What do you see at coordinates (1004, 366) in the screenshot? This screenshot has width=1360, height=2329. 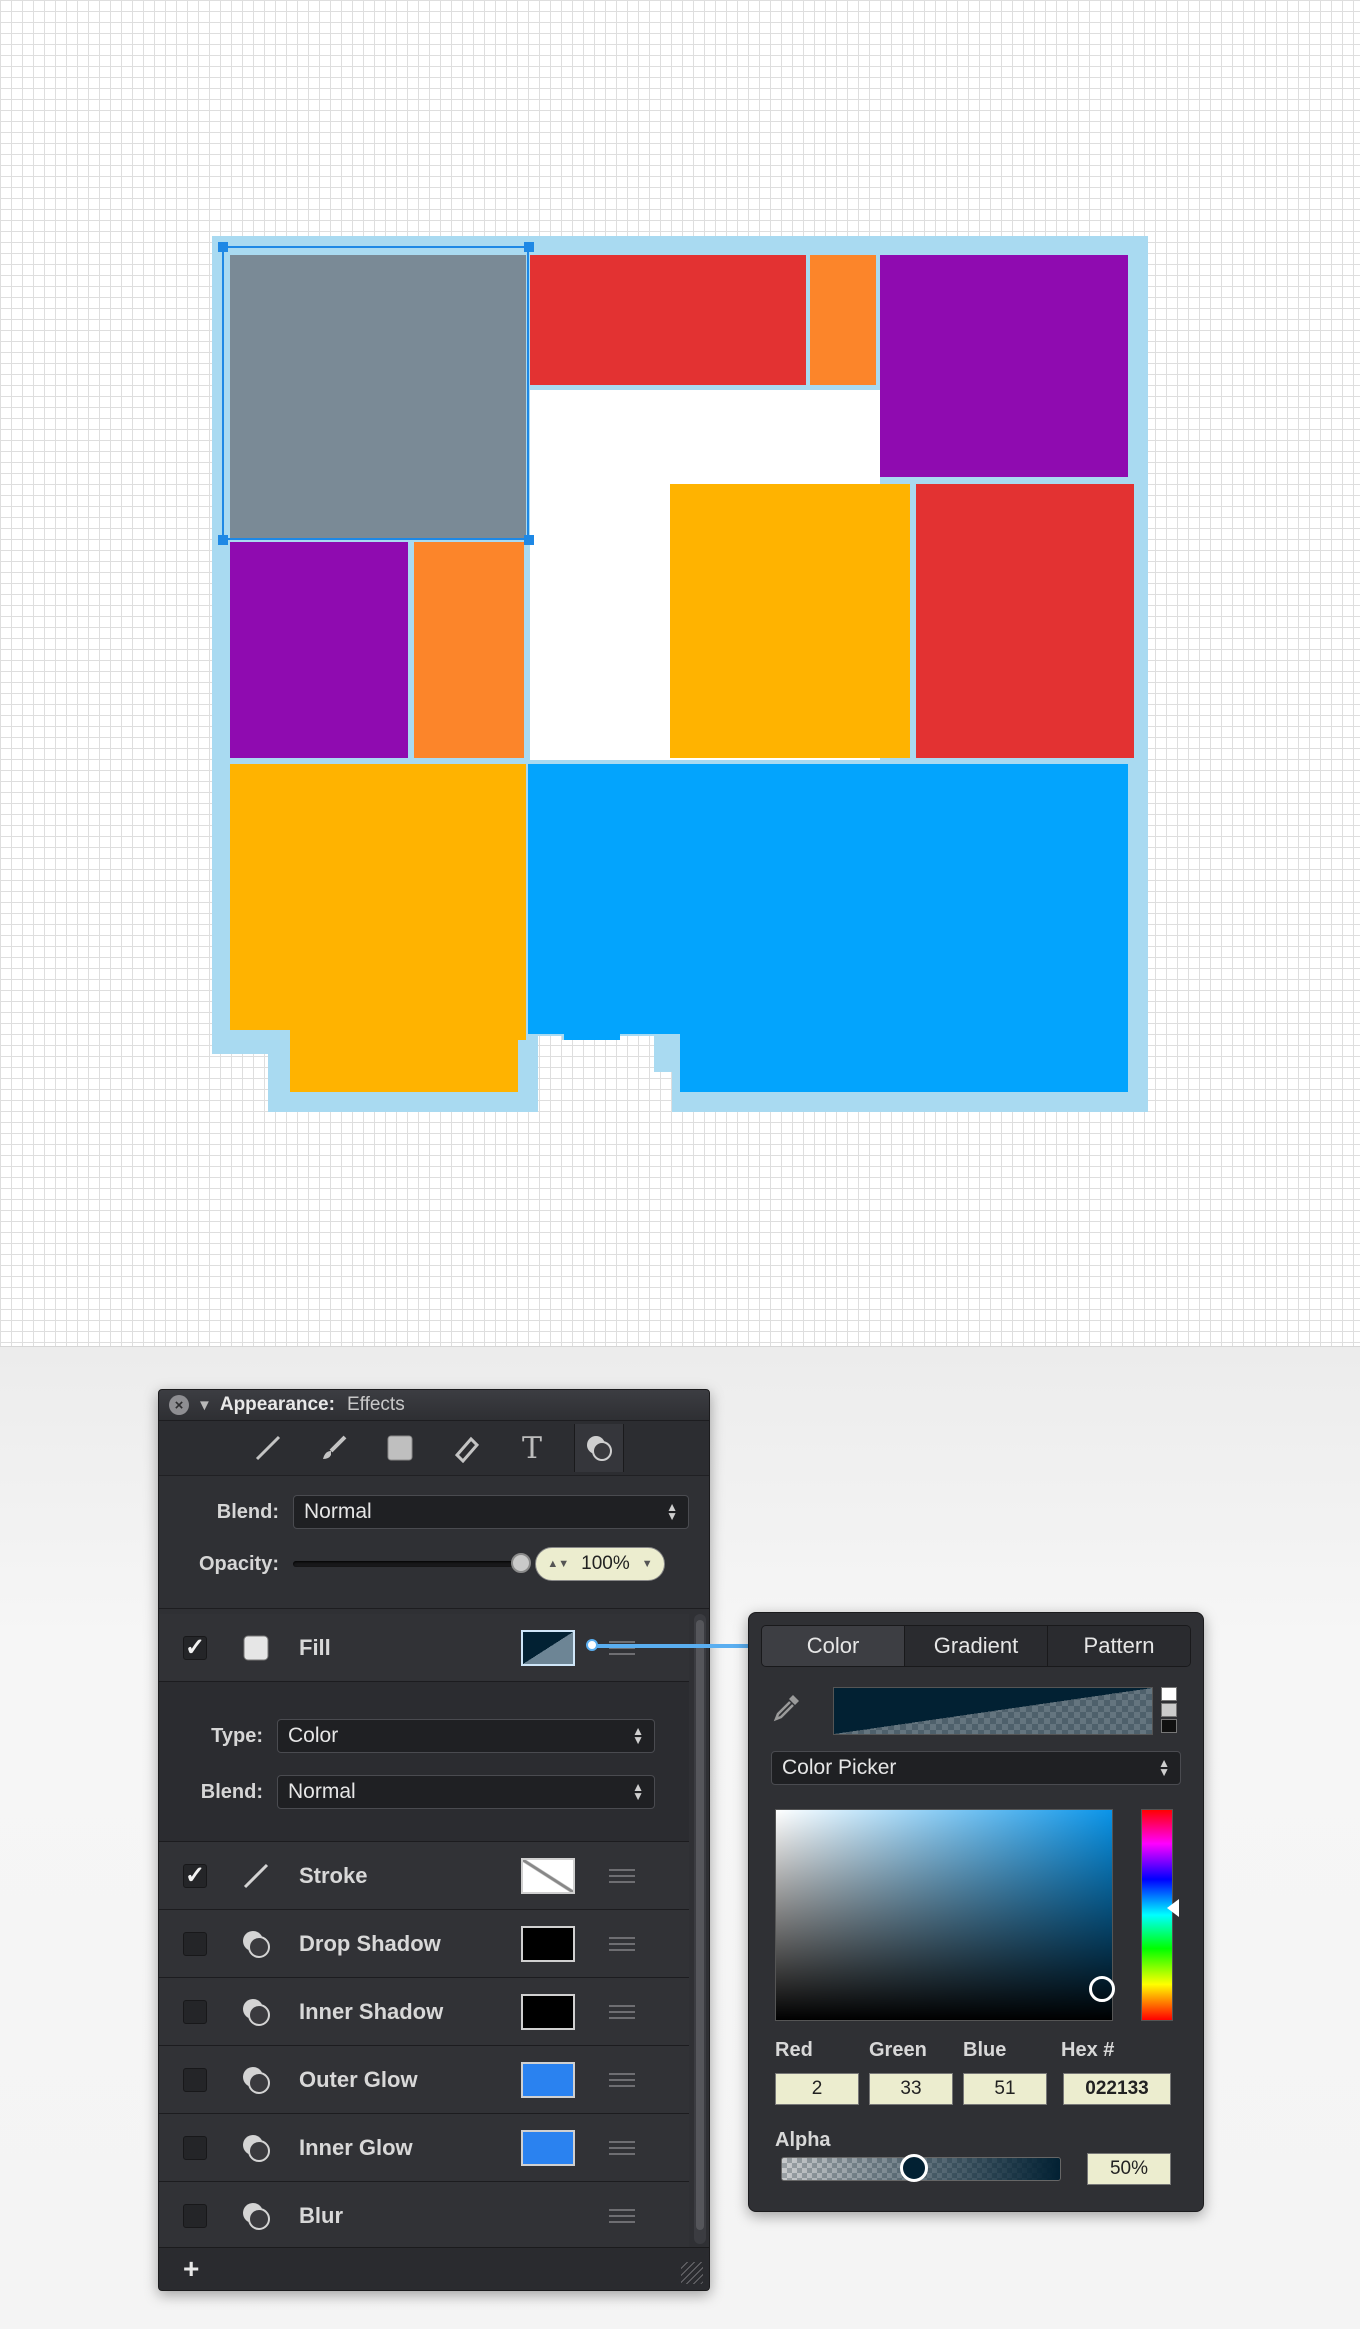 I see `room-purple-top` at bounding box center [1004, 366].